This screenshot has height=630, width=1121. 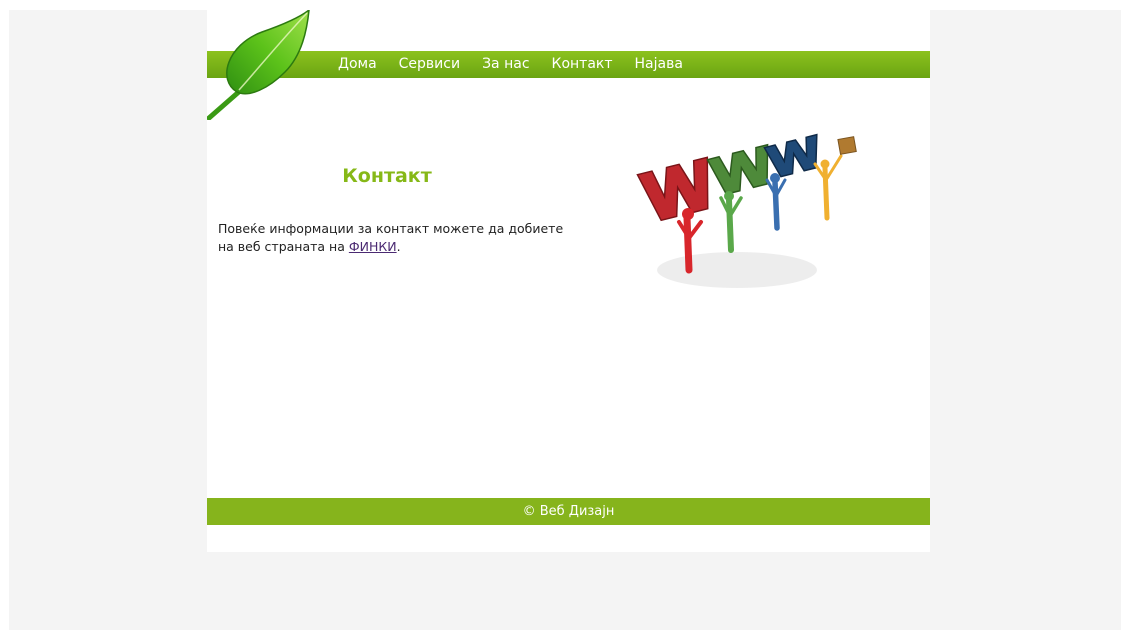 I want to click on page-title: Контакт, so click(x=387, y=176).